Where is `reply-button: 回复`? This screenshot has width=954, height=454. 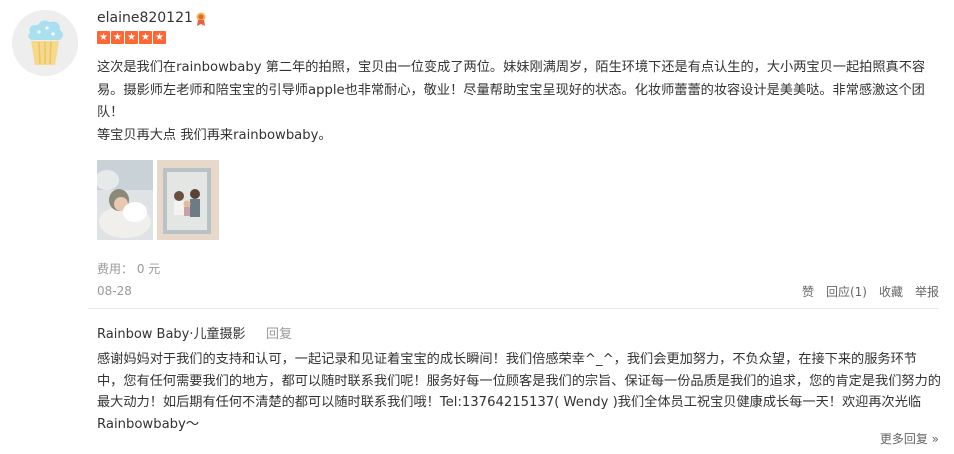 reply-button: 回复 is located at coordinates (279, 332).